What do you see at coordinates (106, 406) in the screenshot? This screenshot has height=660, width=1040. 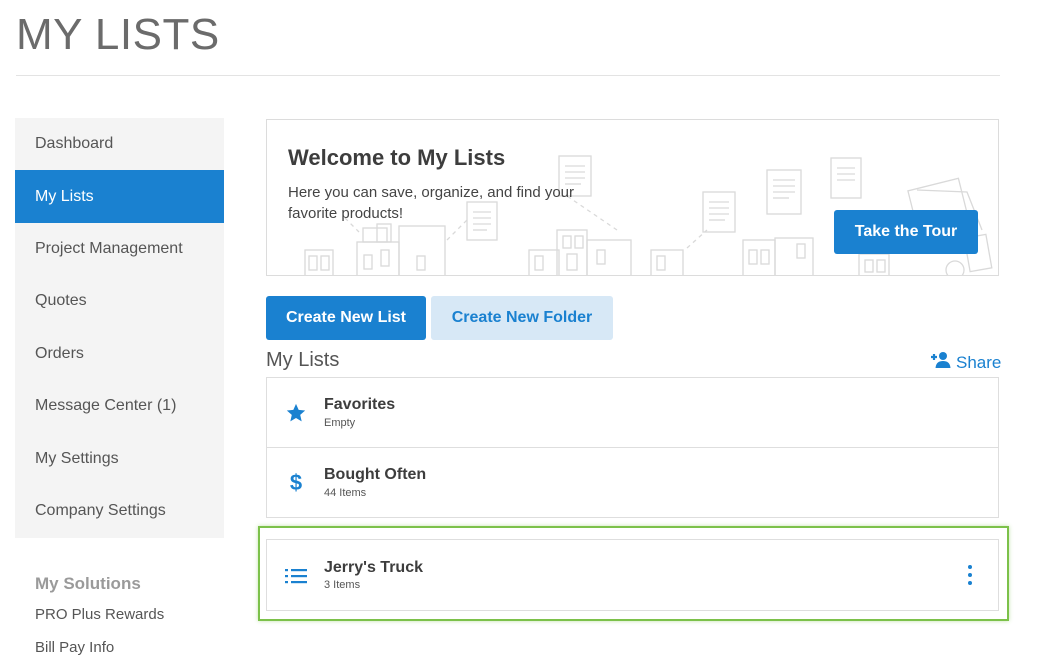 I see `sidebar-item-label: Message Center (1)` at bounding box center [106, 406].